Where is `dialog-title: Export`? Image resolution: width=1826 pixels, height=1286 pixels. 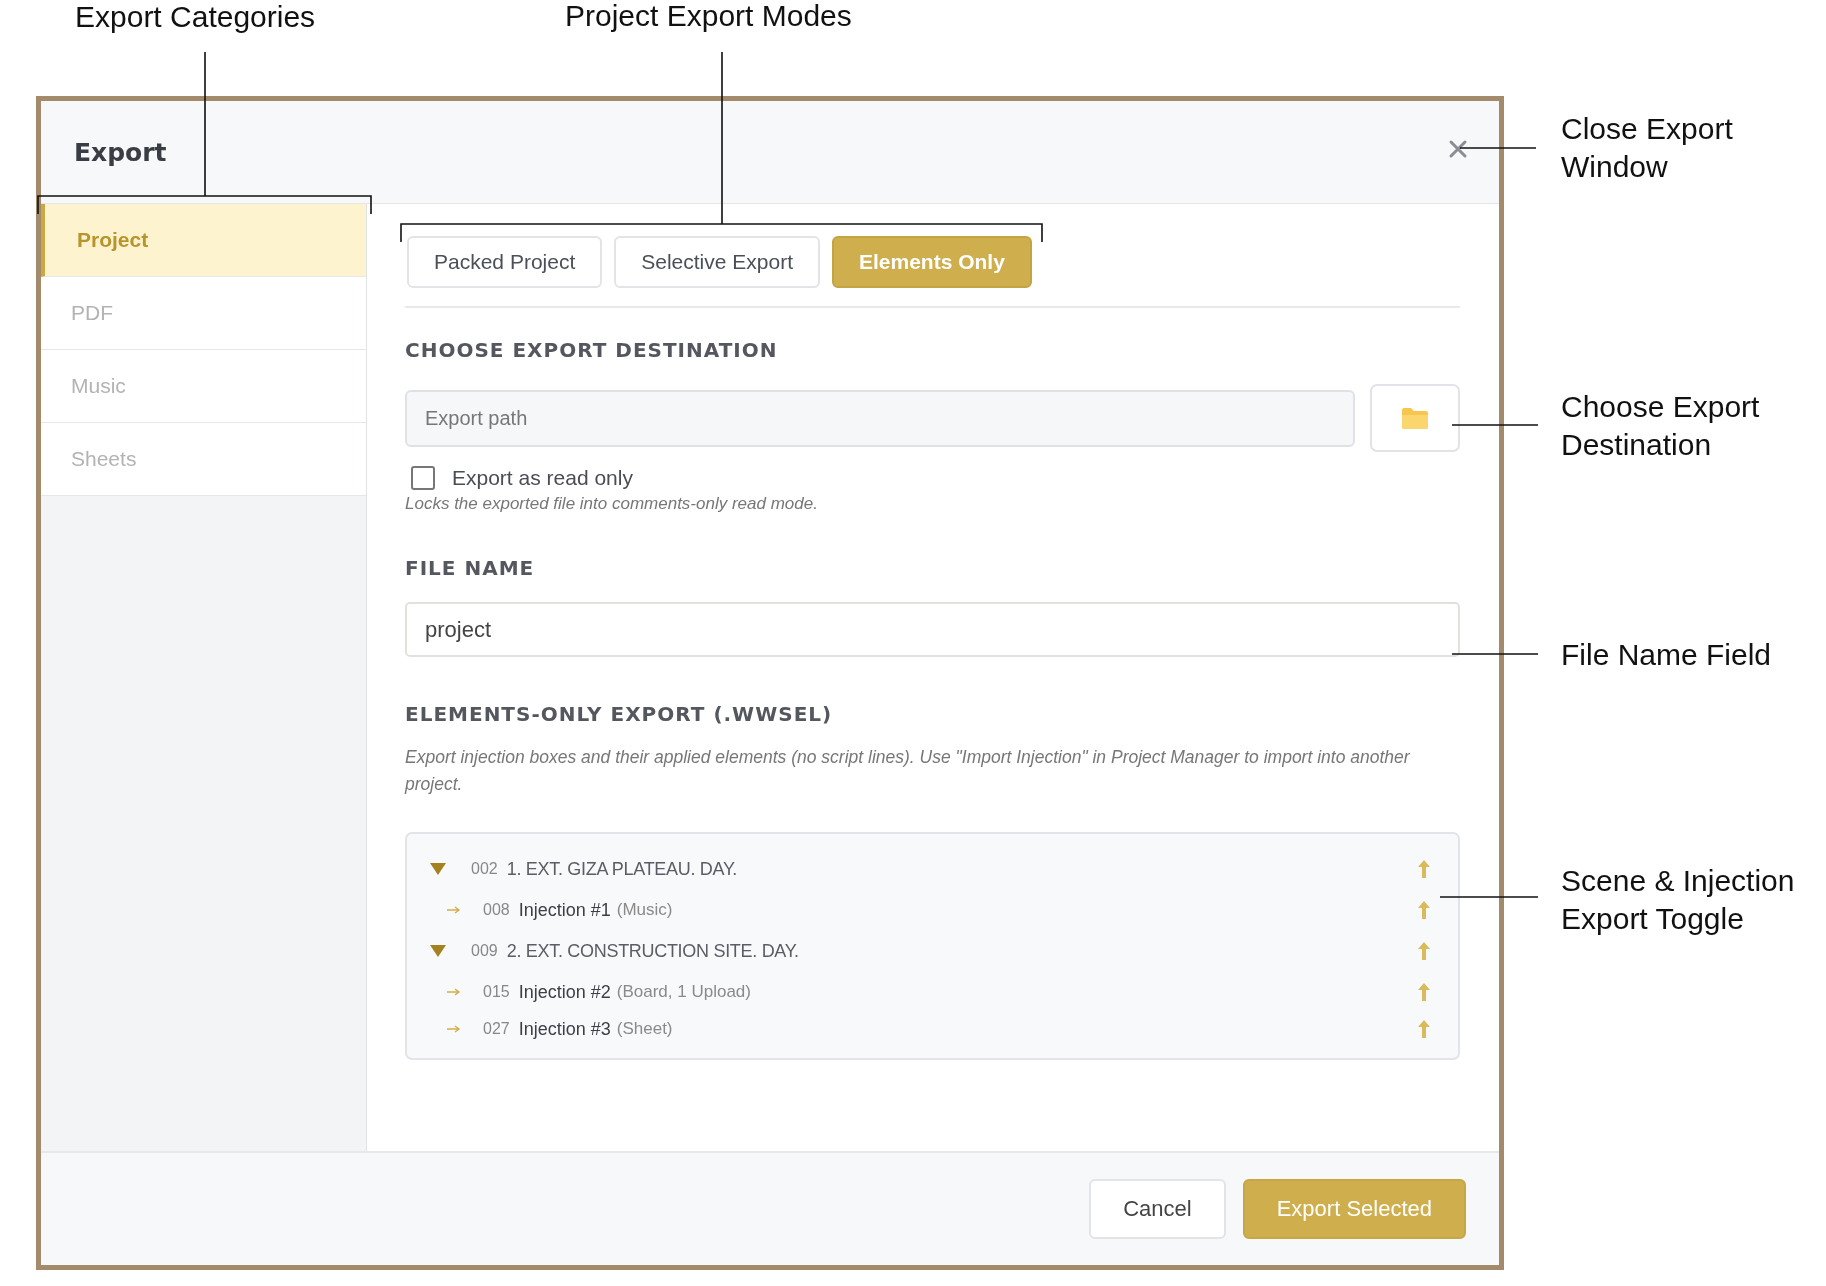
dialog-title: Export is located at coordinates (120, 152).